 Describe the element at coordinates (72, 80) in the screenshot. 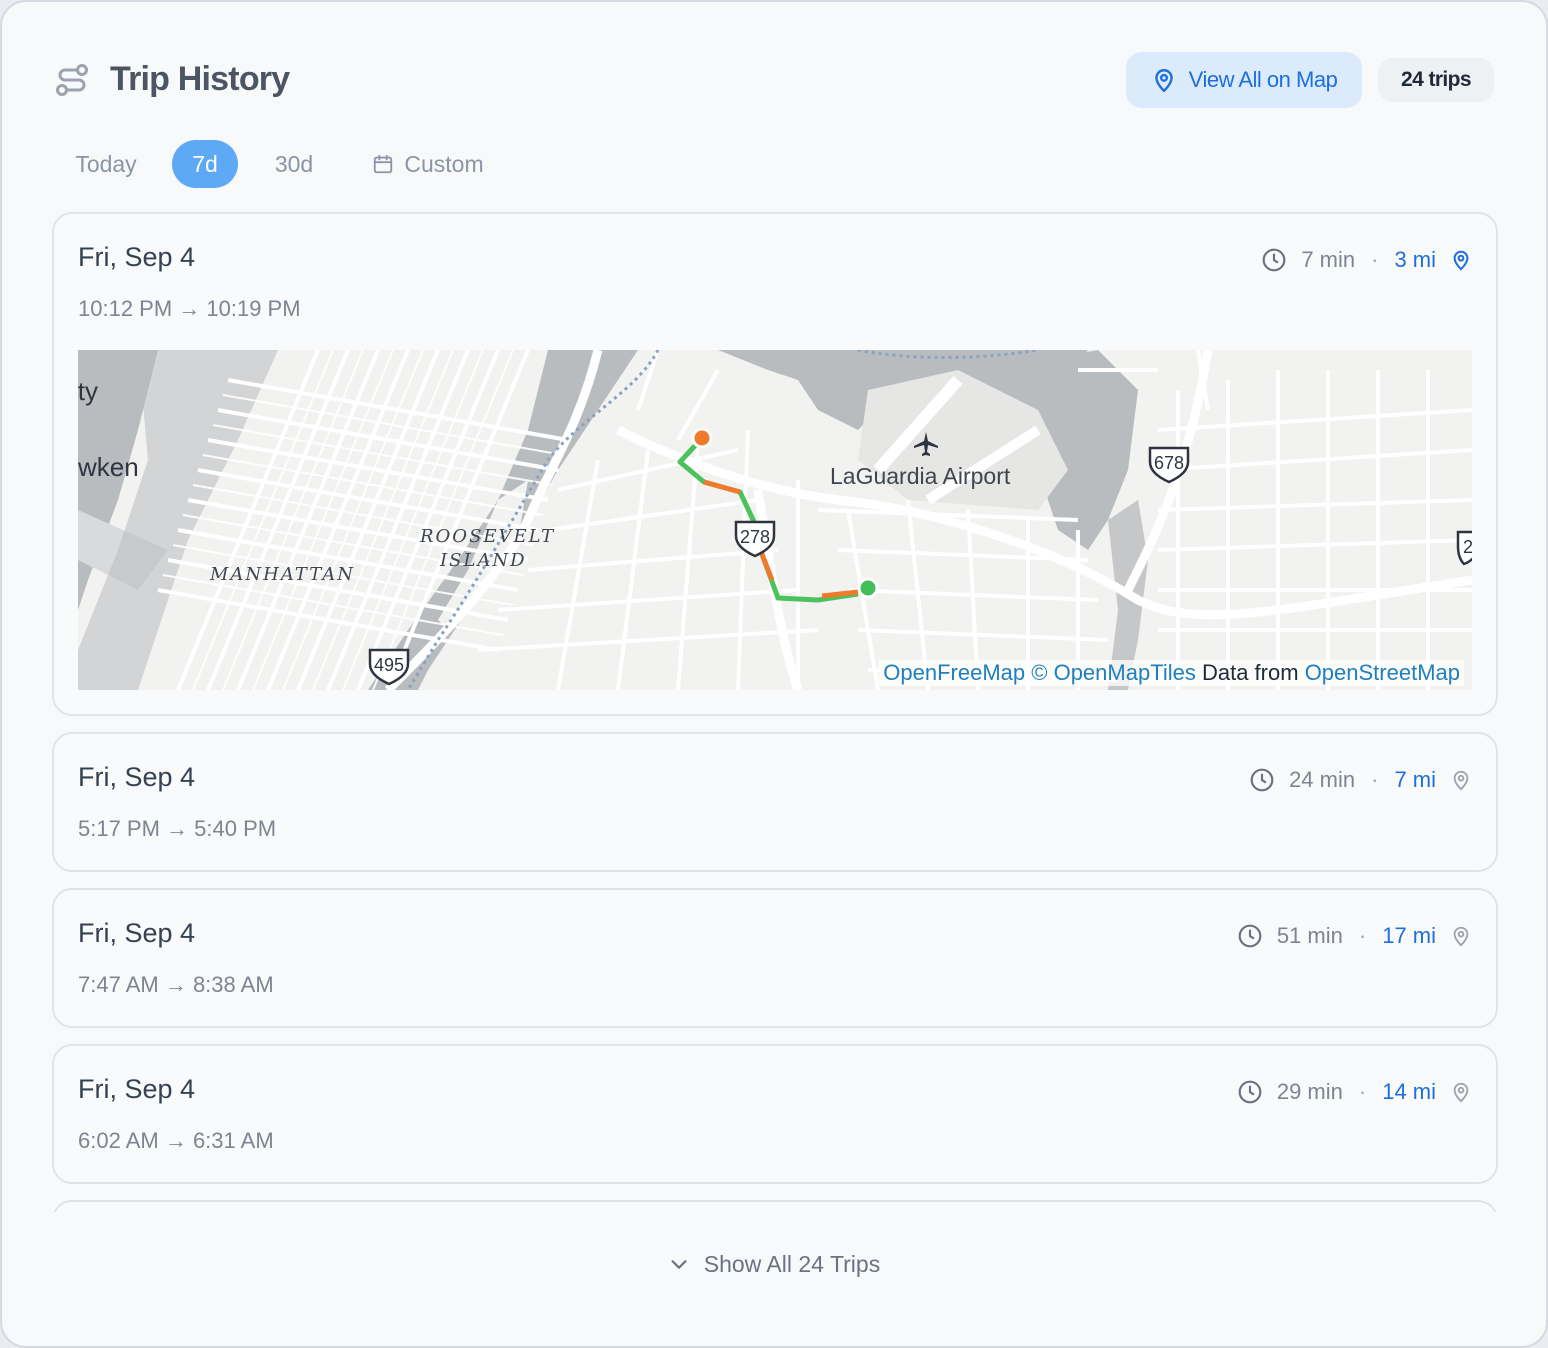

I see `route-icon` at that location.